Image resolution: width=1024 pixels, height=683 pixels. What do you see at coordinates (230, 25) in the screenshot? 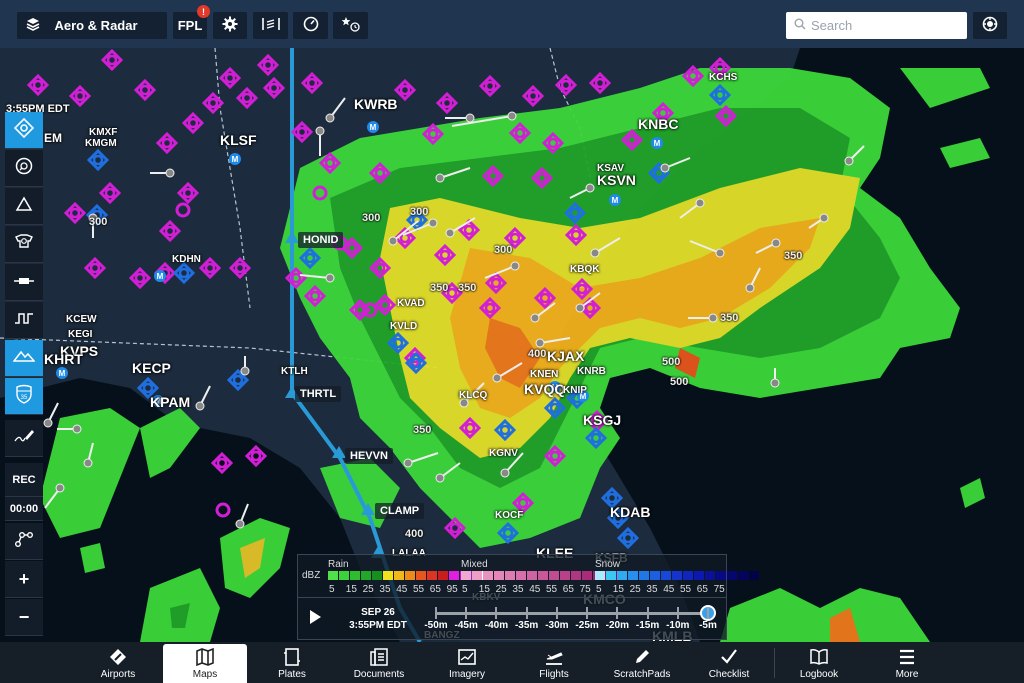
I see `settings-button` at bounding box center [230, 25].